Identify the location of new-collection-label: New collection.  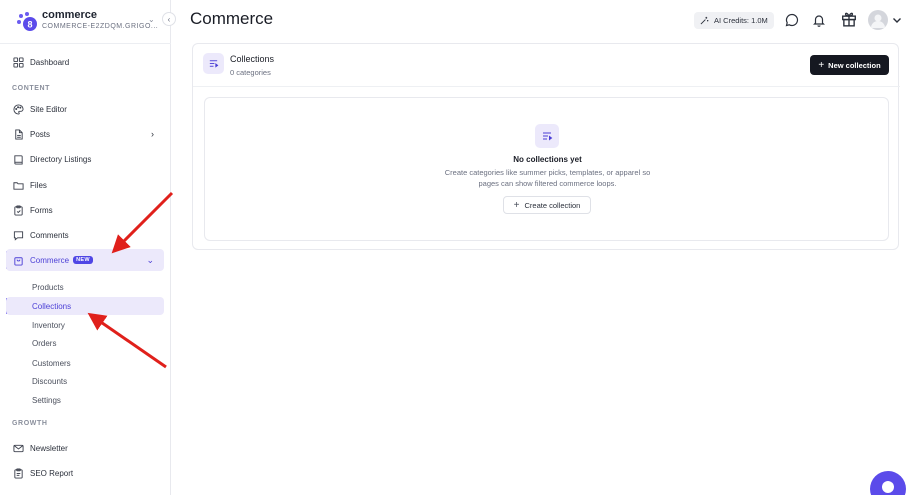
(854, 65).